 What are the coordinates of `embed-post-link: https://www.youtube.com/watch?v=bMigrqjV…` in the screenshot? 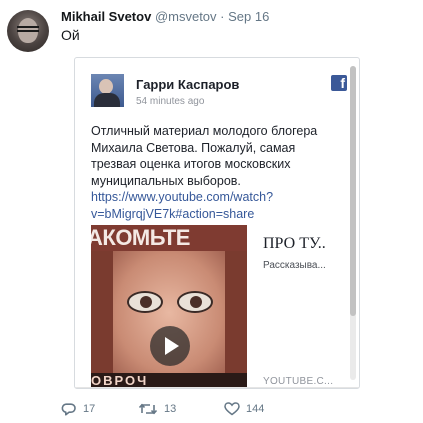 It's located at (213, 205).